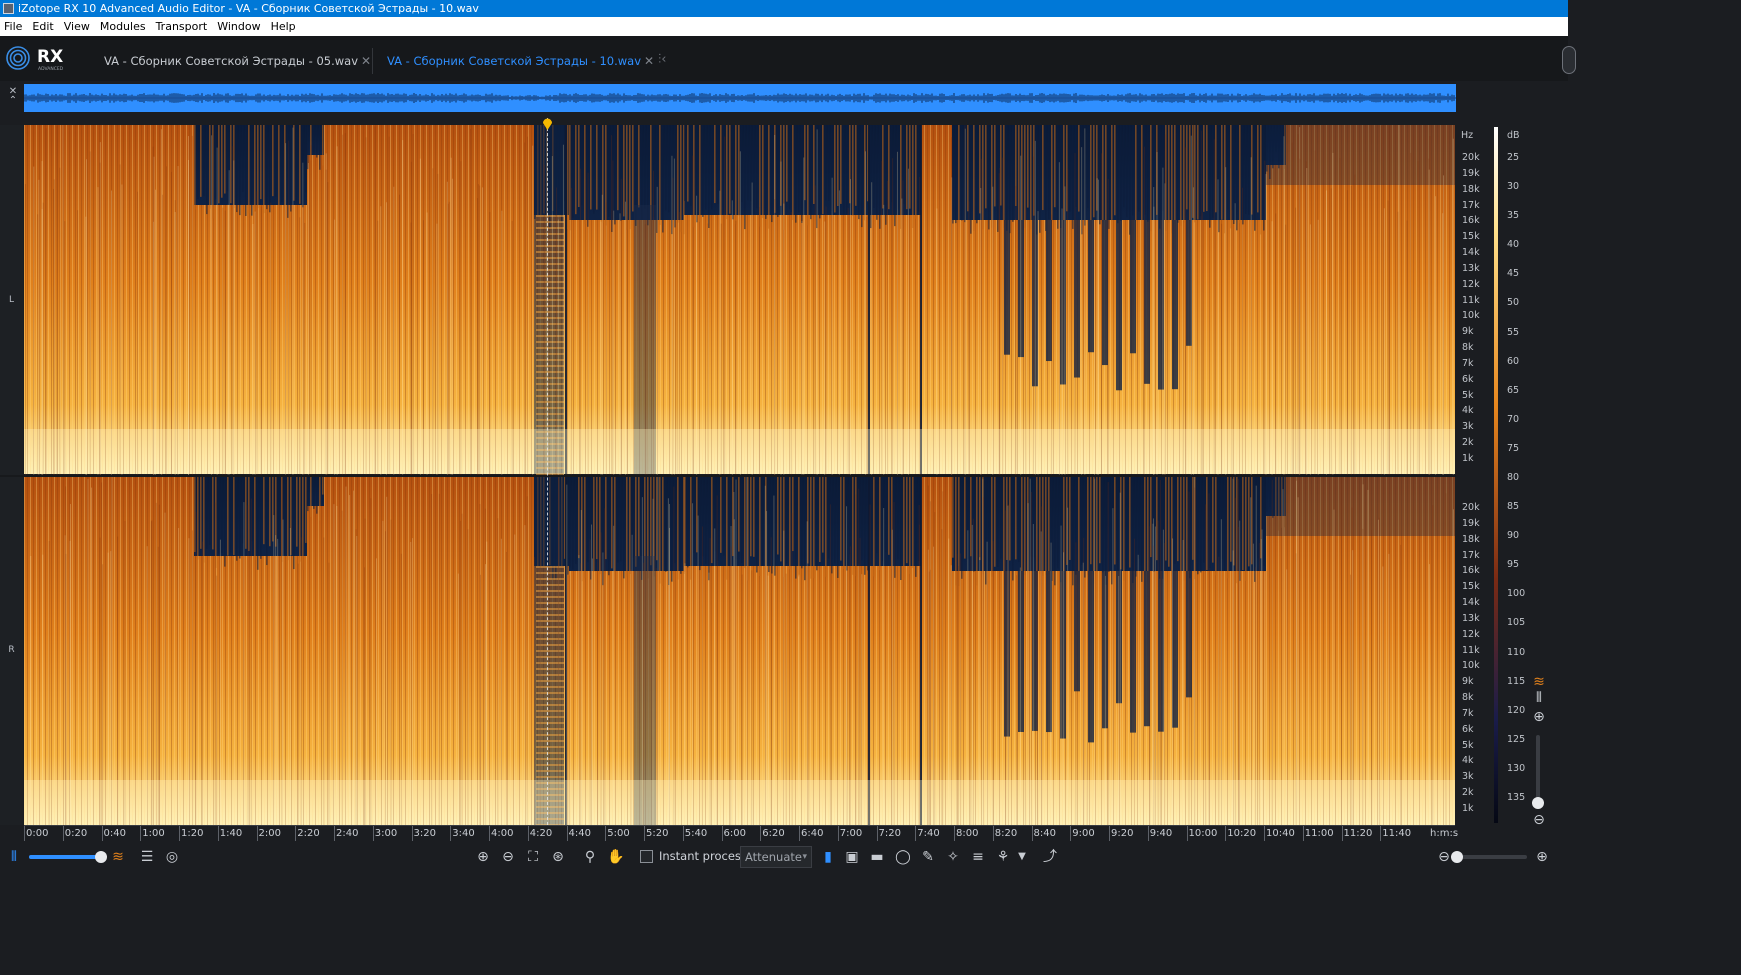 This screenshot has height=975, width=1741. I want to click on panel-toggle-button, so click(1569, 60).